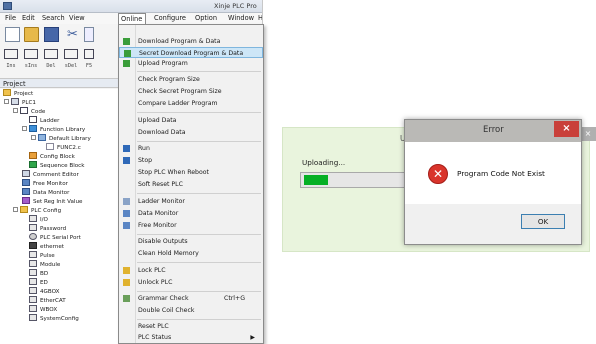  I want to click on ladder-monitor-icon, so click(126, 201).